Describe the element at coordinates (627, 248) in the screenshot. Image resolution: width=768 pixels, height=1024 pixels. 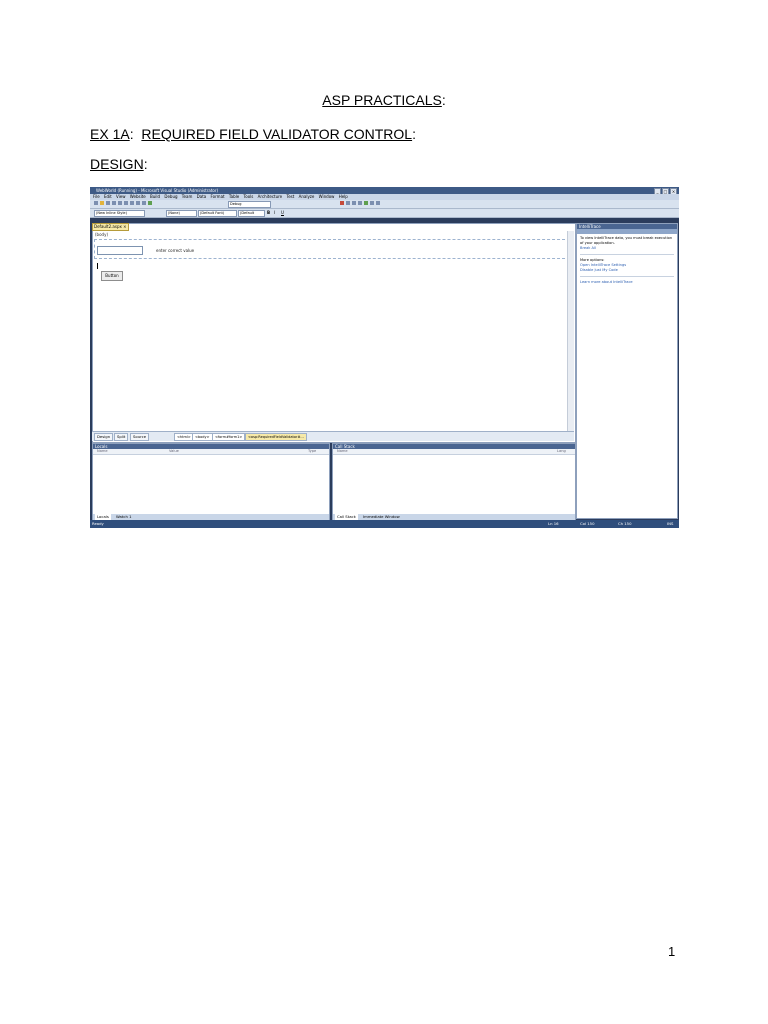
I see `break-all-link: Break All` at that location.